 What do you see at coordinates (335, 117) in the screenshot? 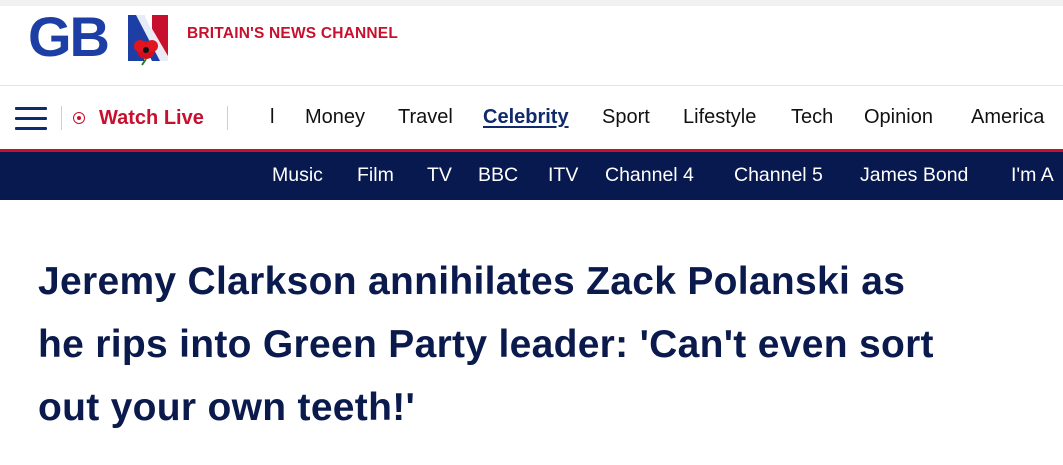
I see `nav-item-money: Money` at bounding box center [335, 117].